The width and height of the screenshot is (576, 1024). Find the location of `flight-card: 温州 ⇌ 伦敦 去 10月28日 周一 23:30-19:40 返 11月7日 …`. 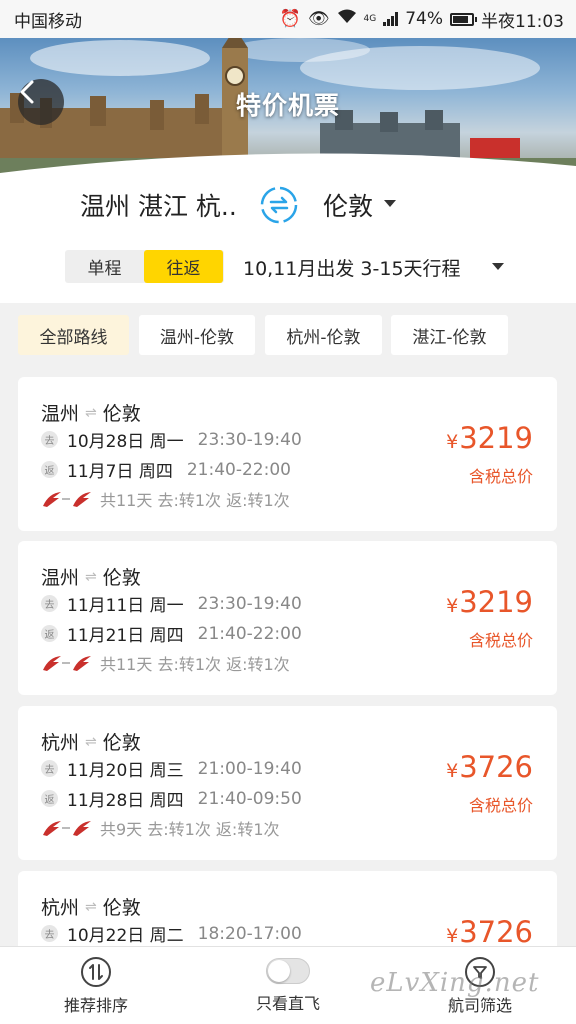

flight-card: 温州 ⇌ 伦敦 去 10月28日 周一 23:30-19:40 返 11月7日 … is located at coordinates (287, 454).